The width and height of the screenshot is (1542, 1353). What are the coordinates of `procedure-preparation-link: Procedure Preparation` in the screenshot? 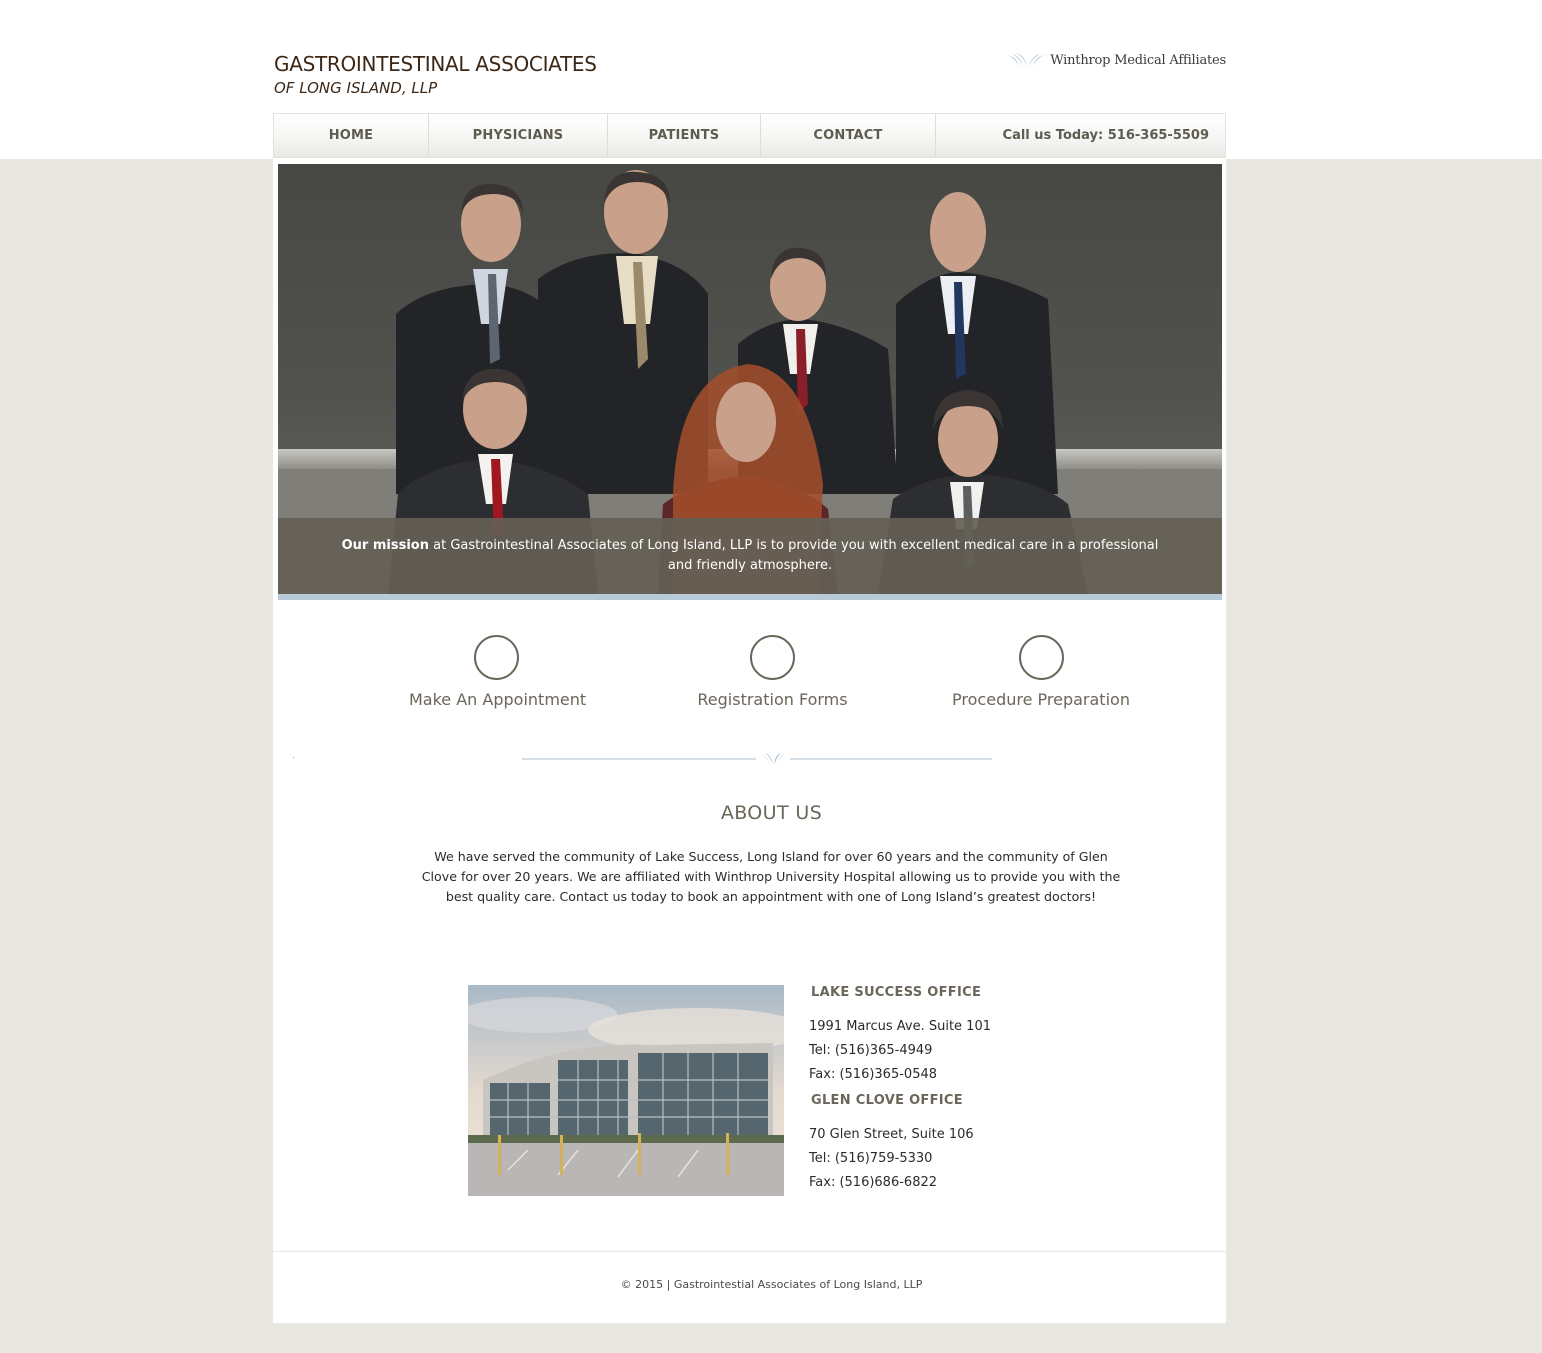 It's located at (1041, 672).